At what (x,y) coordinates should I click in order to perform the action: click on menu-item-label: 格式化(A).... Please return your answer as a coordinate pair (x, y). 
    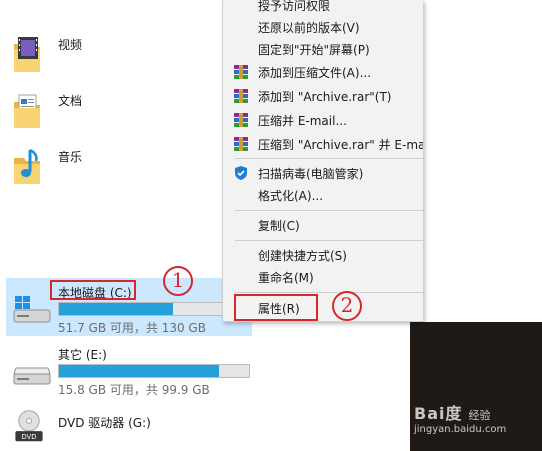
    Looking at the image, I should click on (291, 196).